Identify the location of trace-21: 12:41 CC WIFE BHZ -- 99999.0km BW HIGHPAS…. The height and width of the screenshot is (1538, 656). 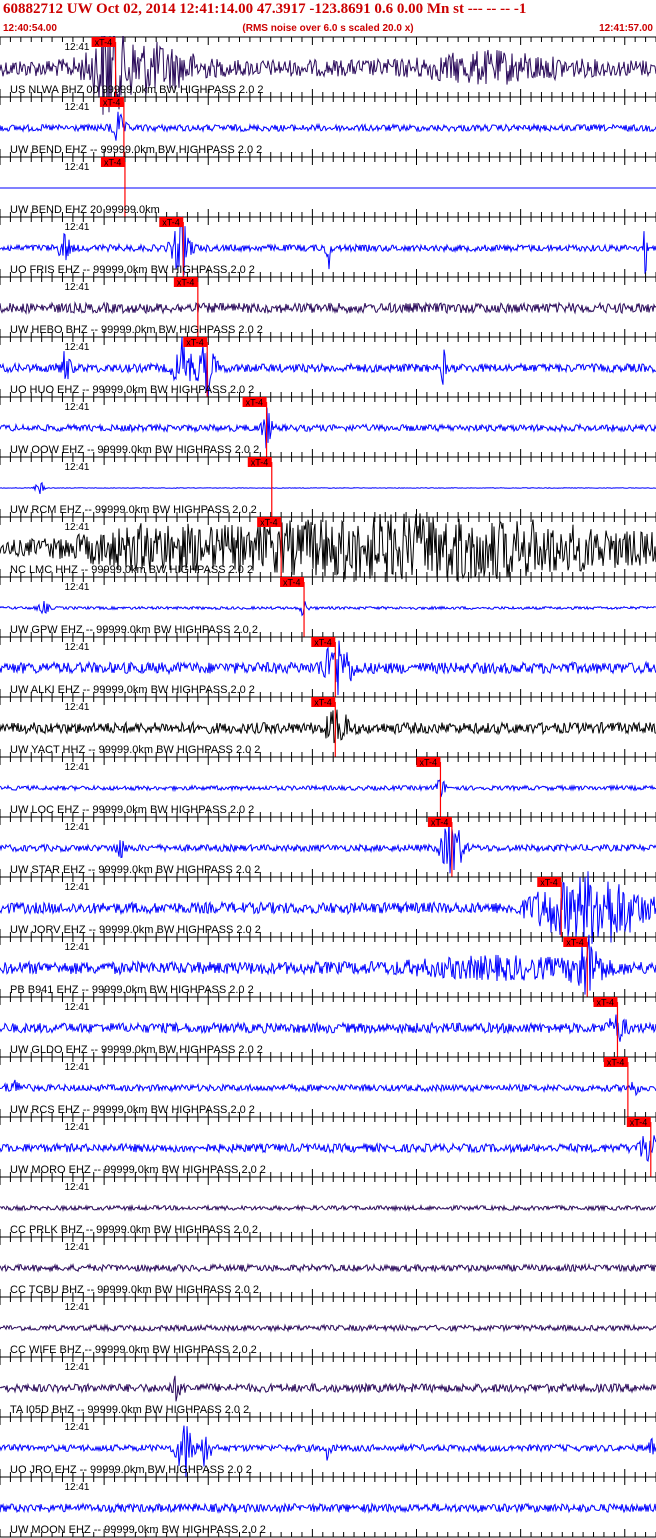
(328, 1326).